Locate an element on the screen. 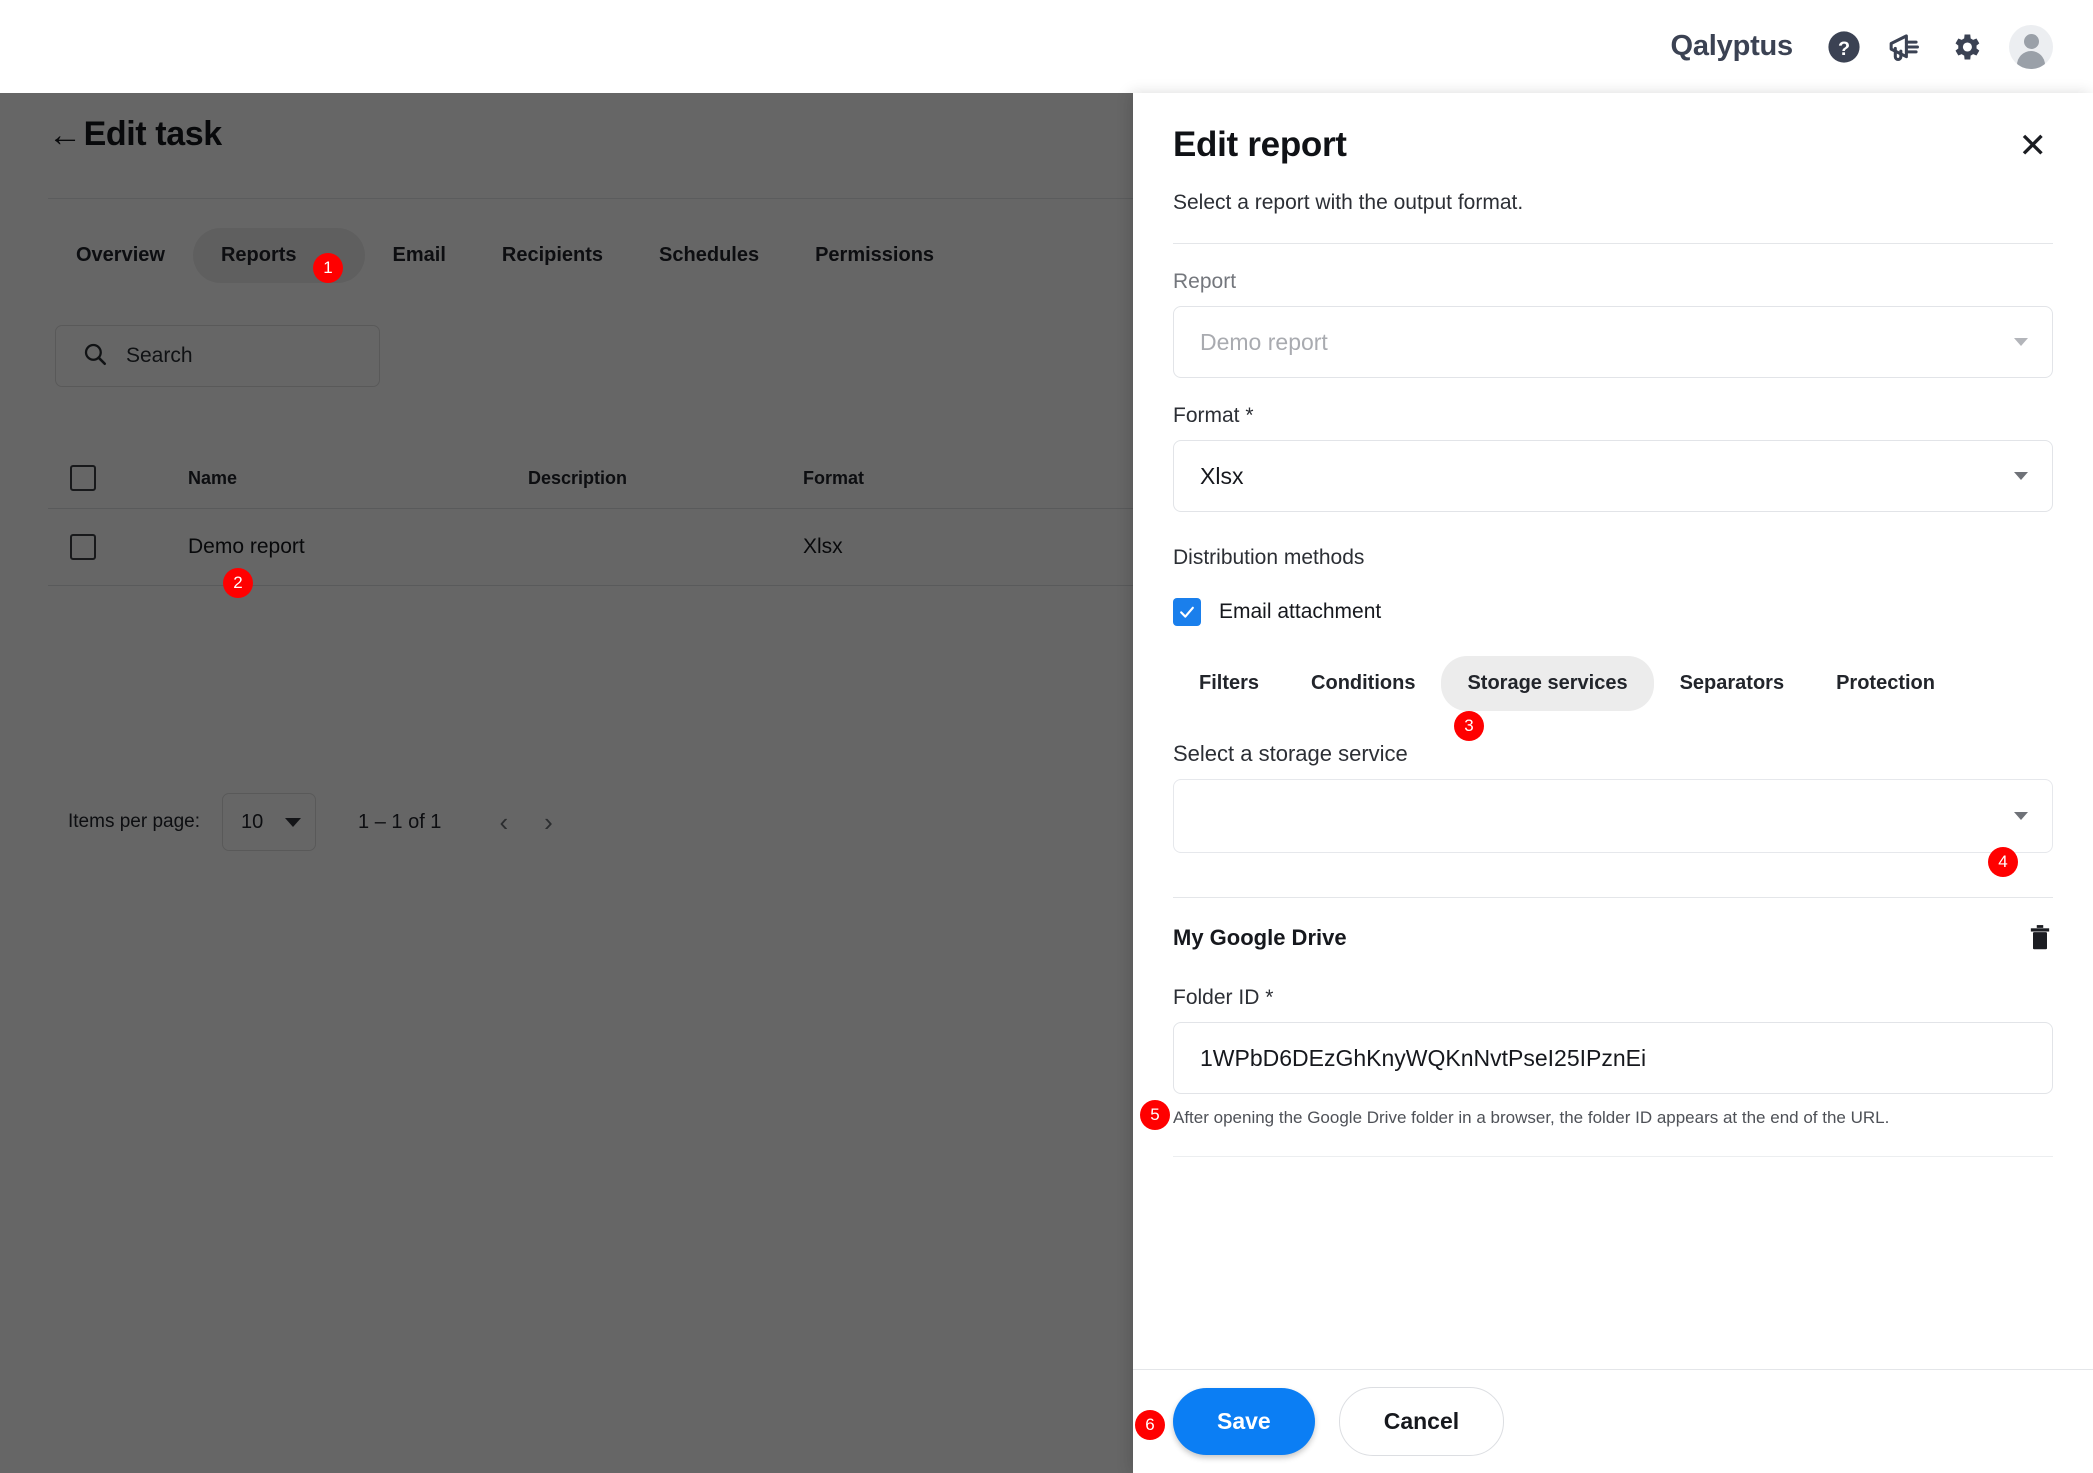 The width and height of the screenshot is (2093, 1473). panel-title: Edit report is located at coordinates (1260, 144).